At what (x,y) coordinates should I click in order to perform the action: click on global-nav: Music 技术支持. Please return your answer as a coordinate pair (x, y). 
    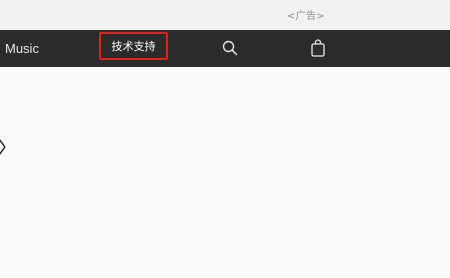
    Looking at the image, I should click on (225, 48).